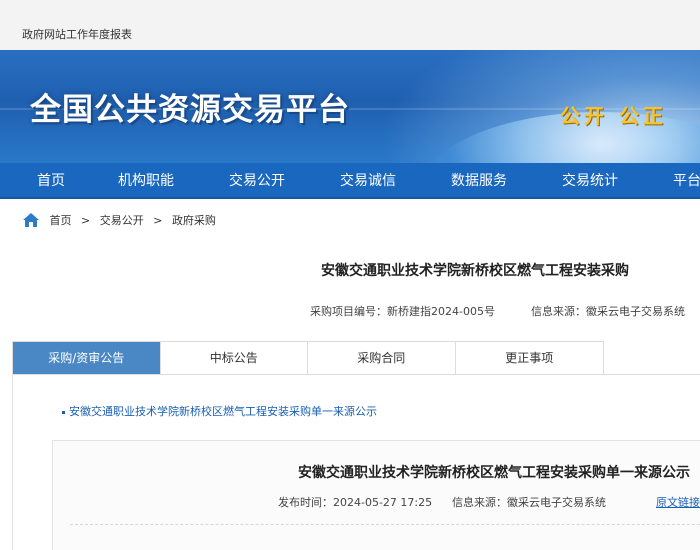  I want to click on project-number: 采购项目编号：新桥建指2024-005号, so click(402, 311).